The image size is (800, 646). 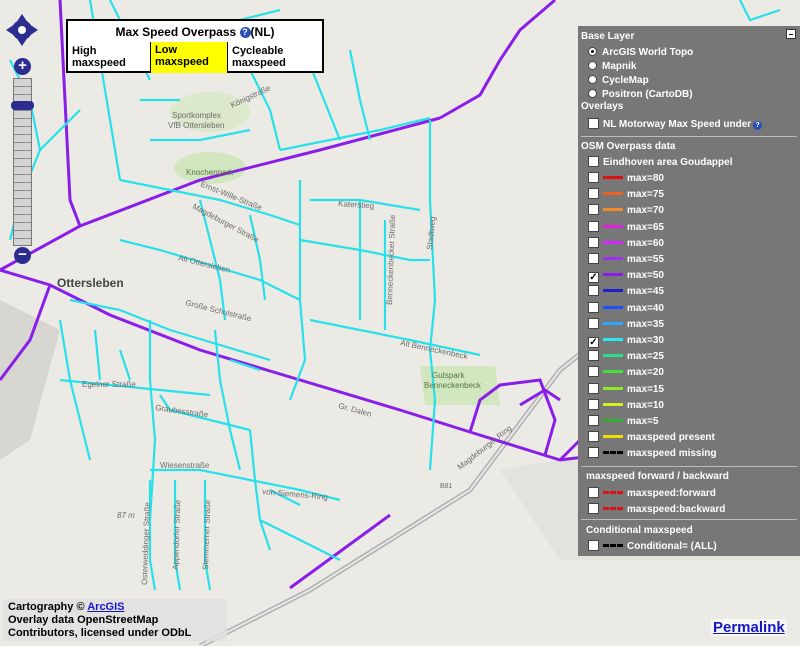 What do you see at coordinates (640, 95) in the screenshot?
I see `base-layer-option: Positron (CartoDB)` at bounding box center [640, 95].